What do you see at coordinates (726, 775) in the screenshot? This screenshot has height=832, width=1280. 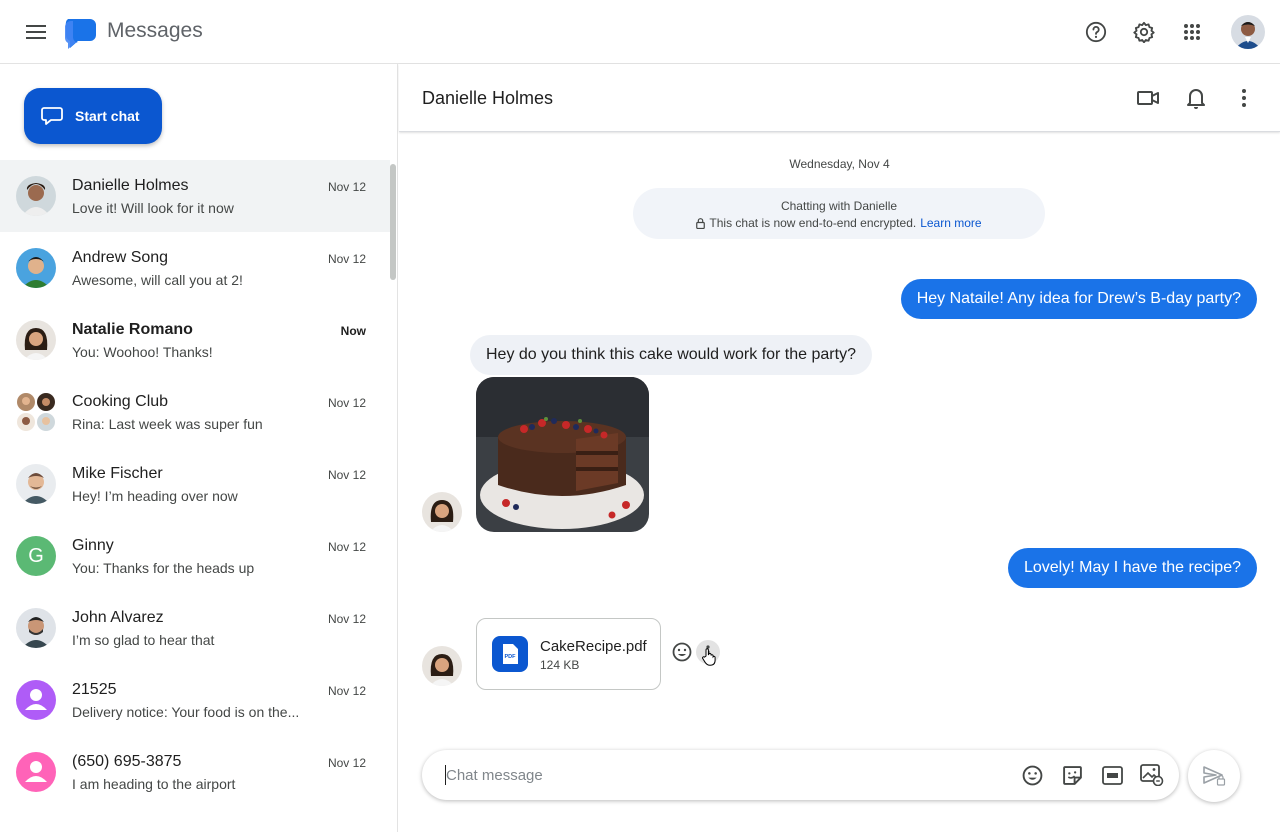 I see `chat-message-input` at bounding box center [726, 775].